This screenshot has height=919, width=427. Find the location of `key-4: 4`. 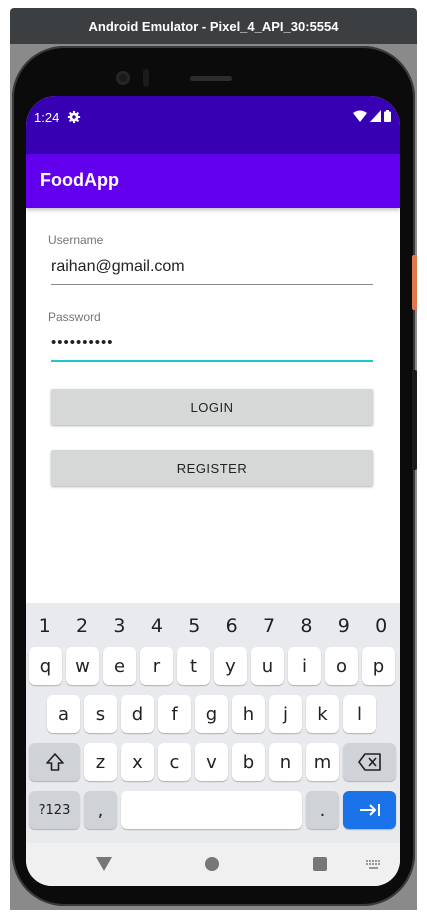

key-4: 4 is located at coordinates (157, 626).